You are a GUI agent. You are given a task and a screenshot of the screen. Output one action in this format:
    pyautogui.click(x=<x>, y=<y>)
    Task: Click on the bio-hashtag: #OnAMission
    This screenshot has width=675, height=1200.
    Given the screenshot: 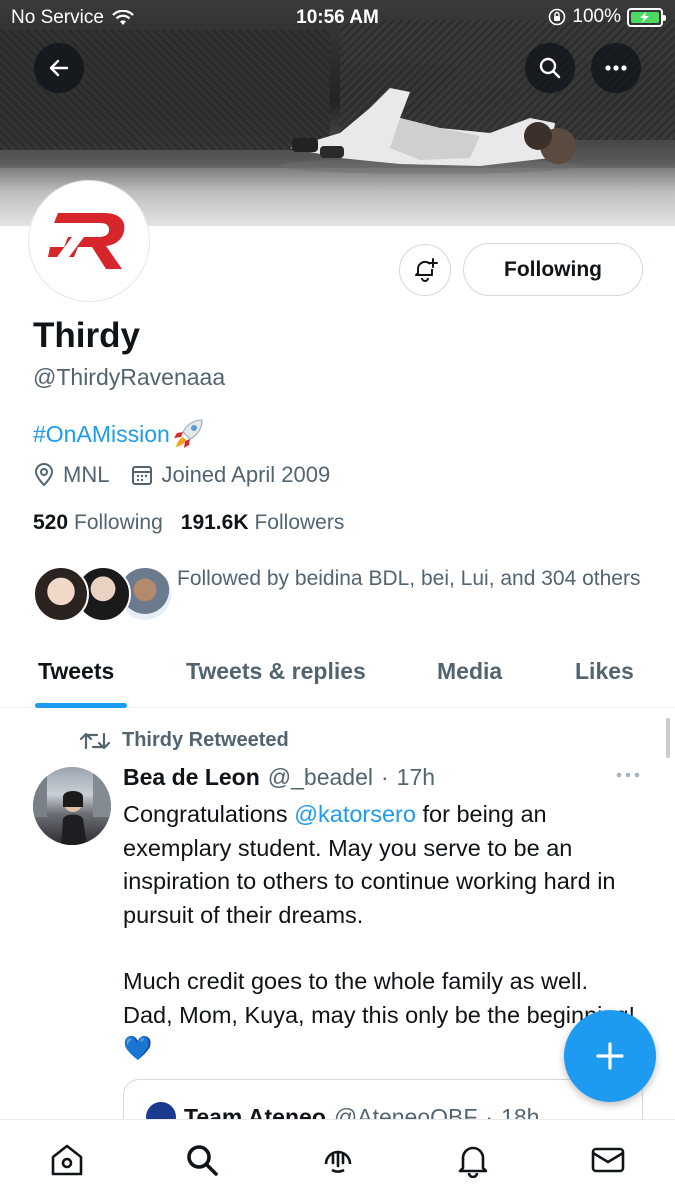 What is the action you would take?
    pyautogui.click(x=101, y=434)
    